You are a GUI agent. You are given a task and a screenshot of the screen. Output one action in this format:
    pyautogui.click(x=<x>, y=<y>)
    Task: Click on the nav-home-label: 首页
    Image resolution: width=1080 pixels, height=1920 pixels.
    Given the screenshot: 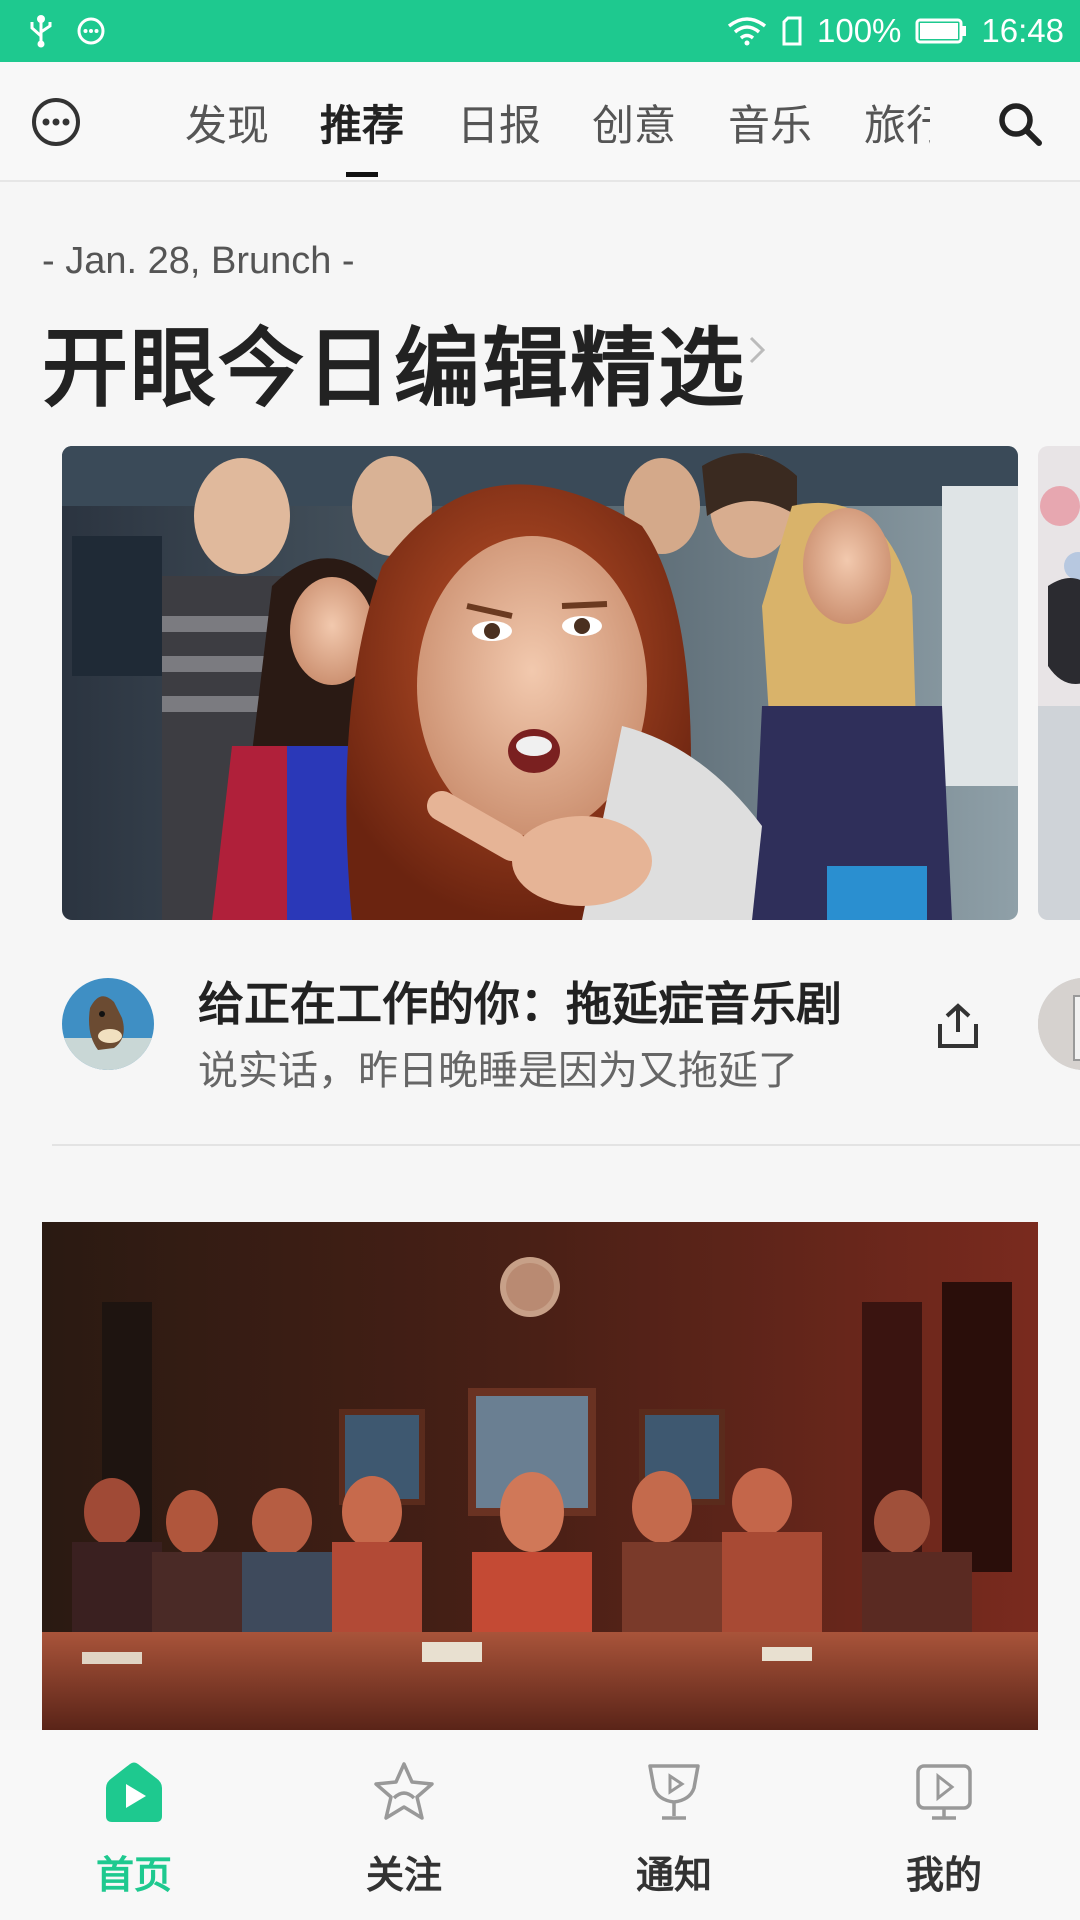 What is the action you would take?
    pyautogui.click(x=133, y=1875)
    